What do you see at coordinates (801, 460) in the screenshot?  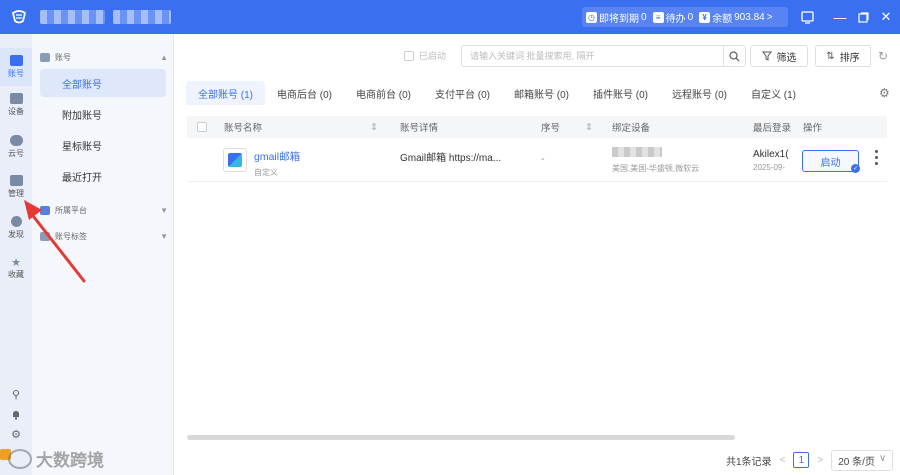 I see `page-number-button: 1` at bounding box center [801, 460].